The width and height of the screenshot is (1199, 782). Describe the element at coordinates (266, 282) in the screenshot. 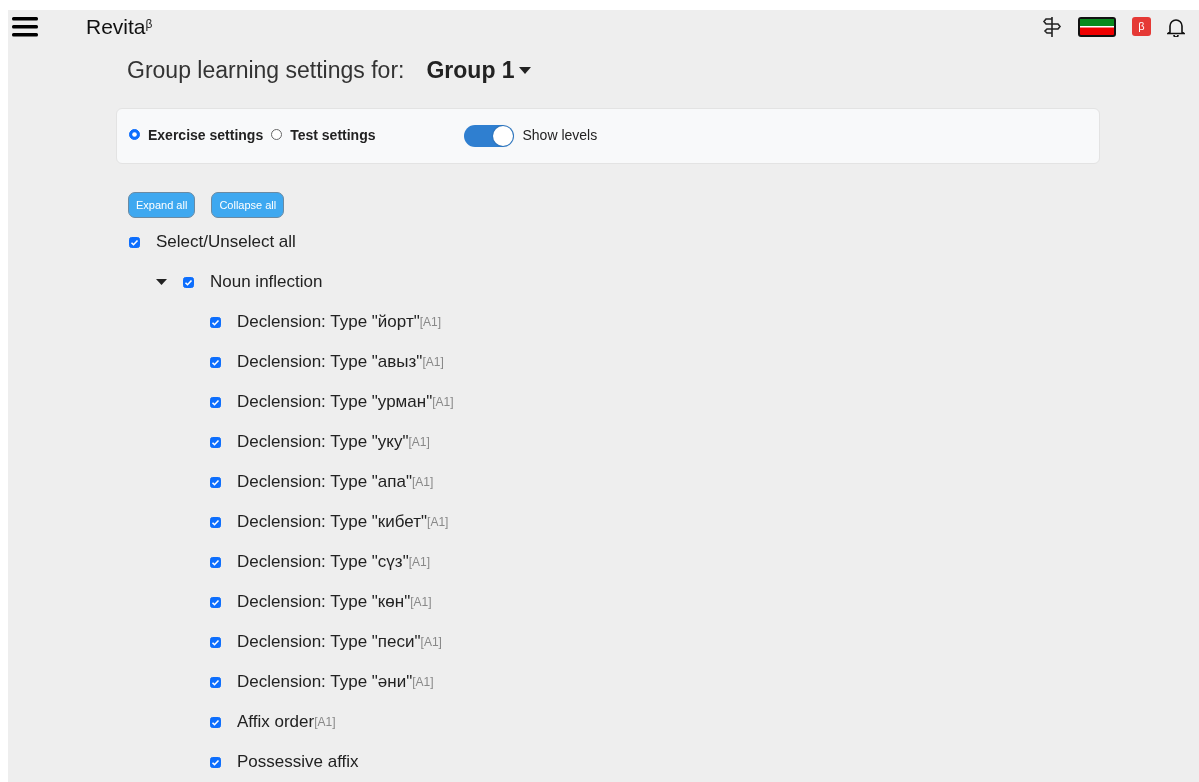

I see `option-label: Noun inflection` at that location.